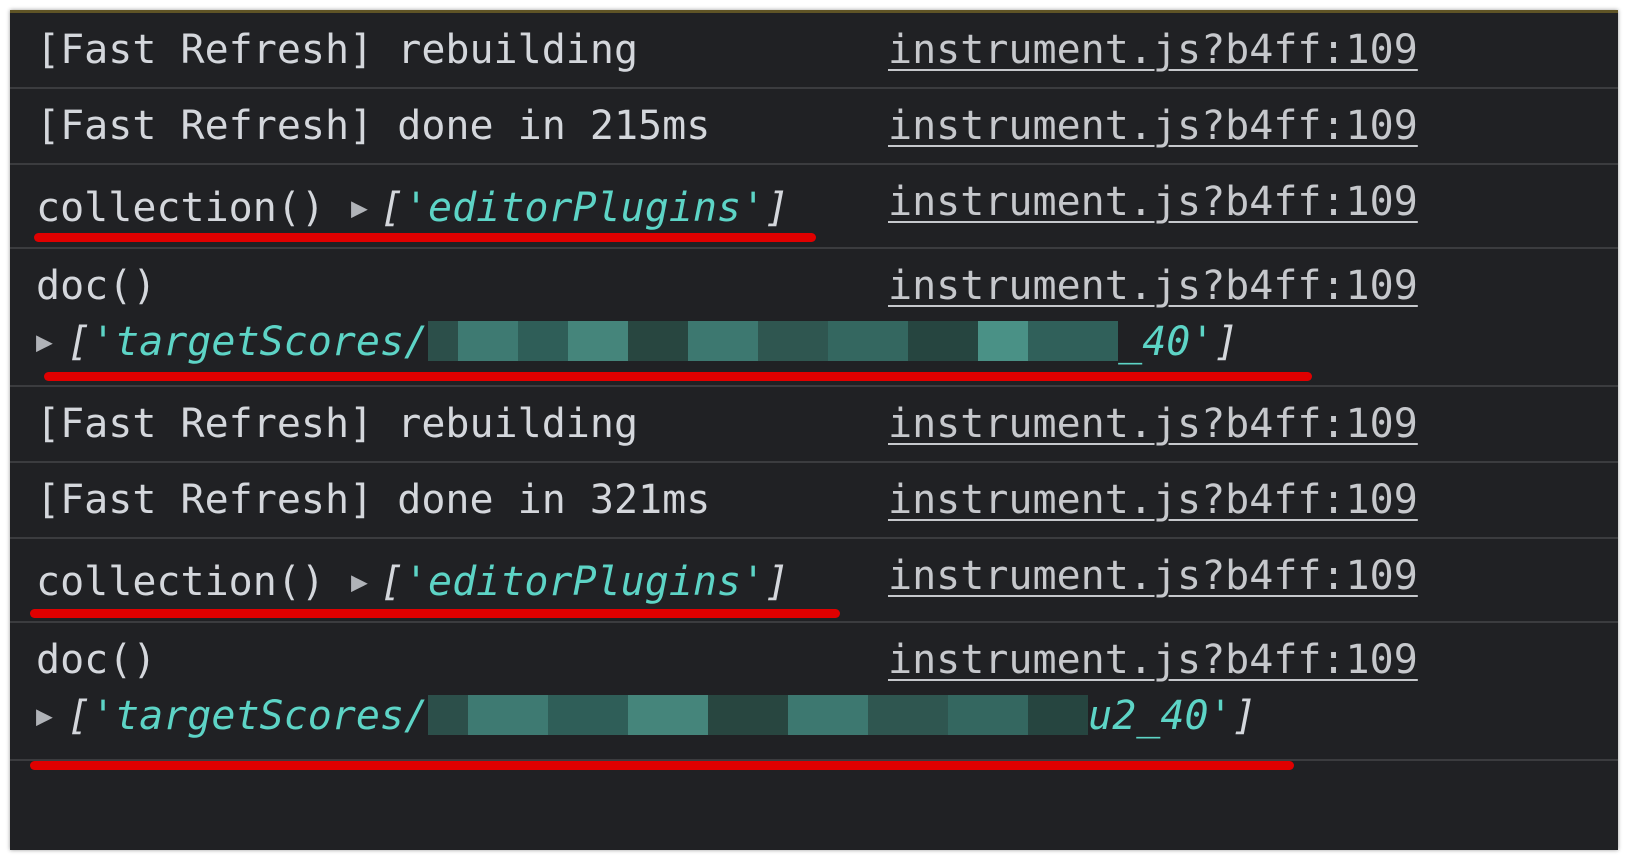 This screenshot has height=860, width=1628. I want to click on log-message-arg: ▶ ['targetScores/ _40'], so click(637, 342).